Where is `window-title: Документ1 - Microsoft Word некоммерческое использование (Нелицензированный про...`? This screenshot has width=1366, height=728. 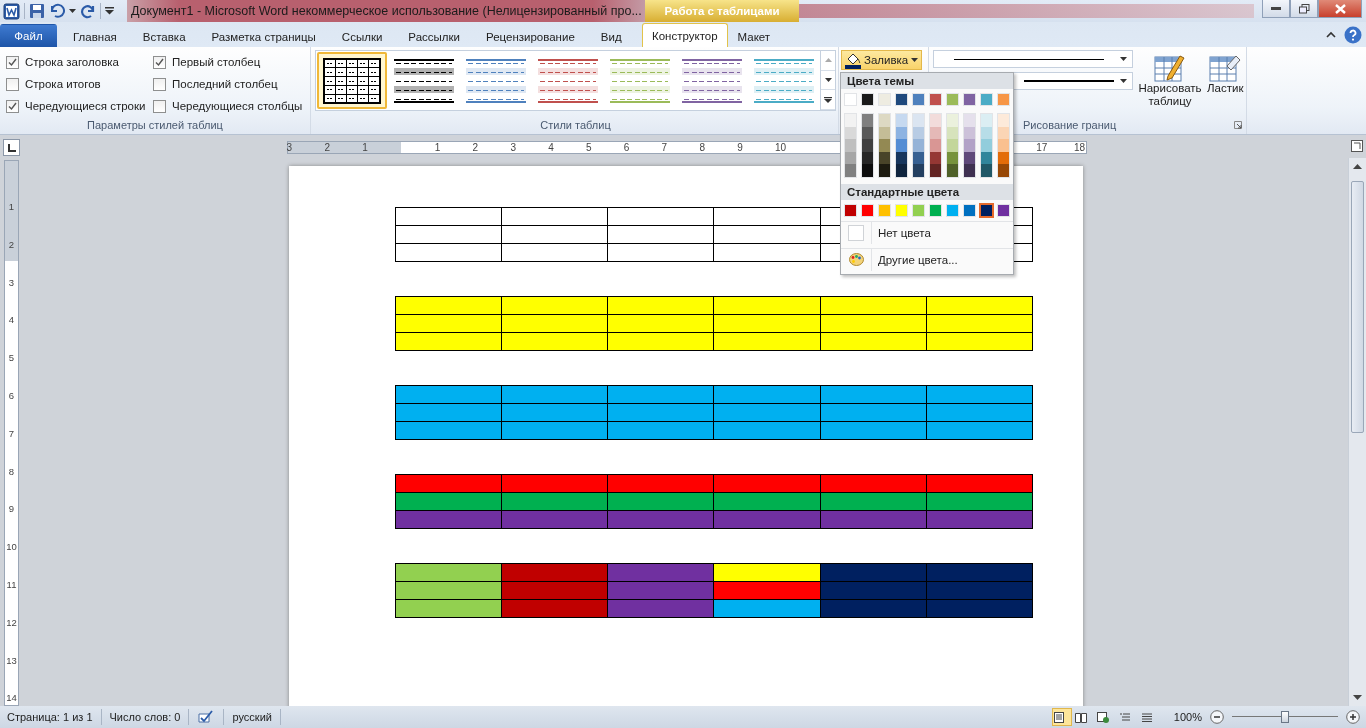 window-title: Документ1 - Microsoft Word некоммерческое использование (Нелицензированный про... is located at coordinates (386, 11).